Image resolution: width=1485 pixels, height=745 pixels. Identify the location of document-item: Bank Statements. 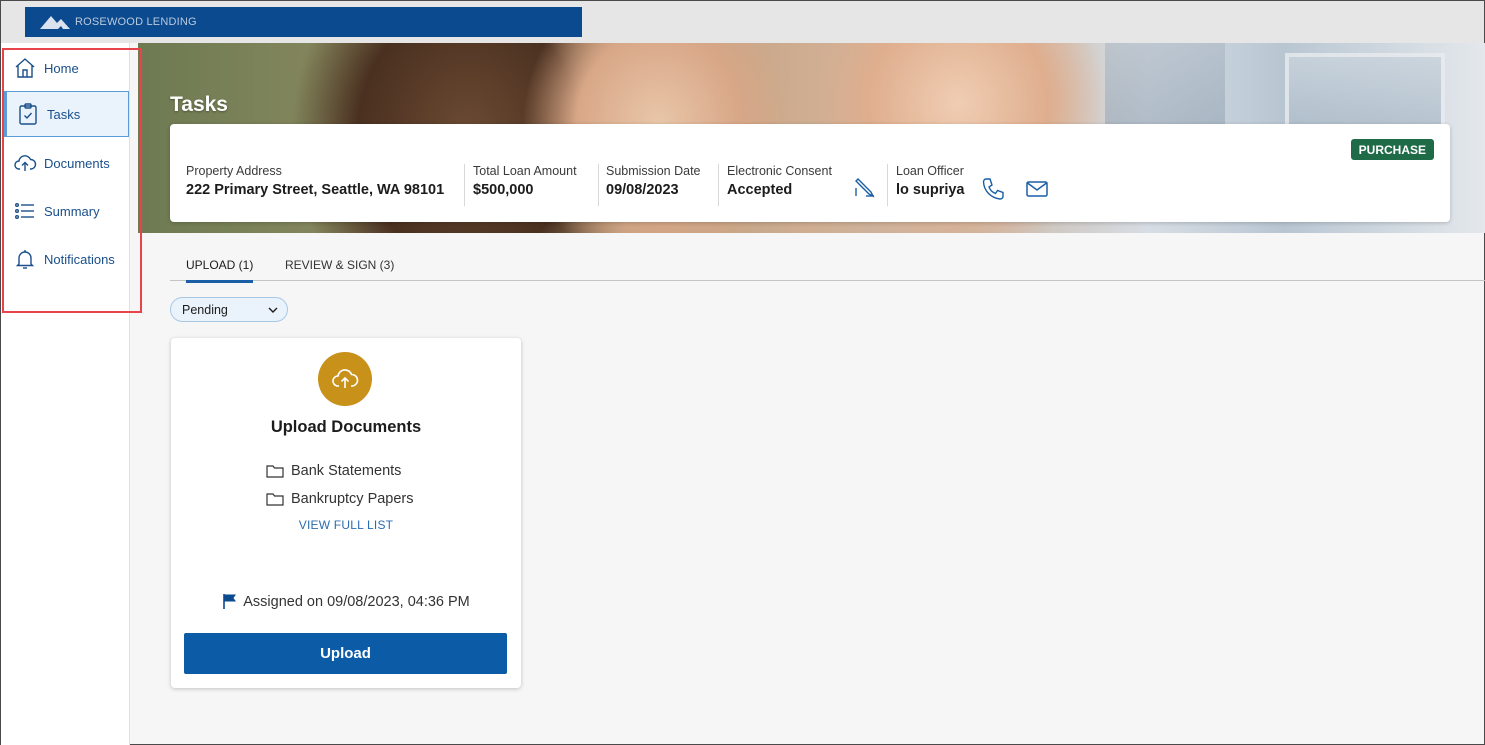
(333, 471).